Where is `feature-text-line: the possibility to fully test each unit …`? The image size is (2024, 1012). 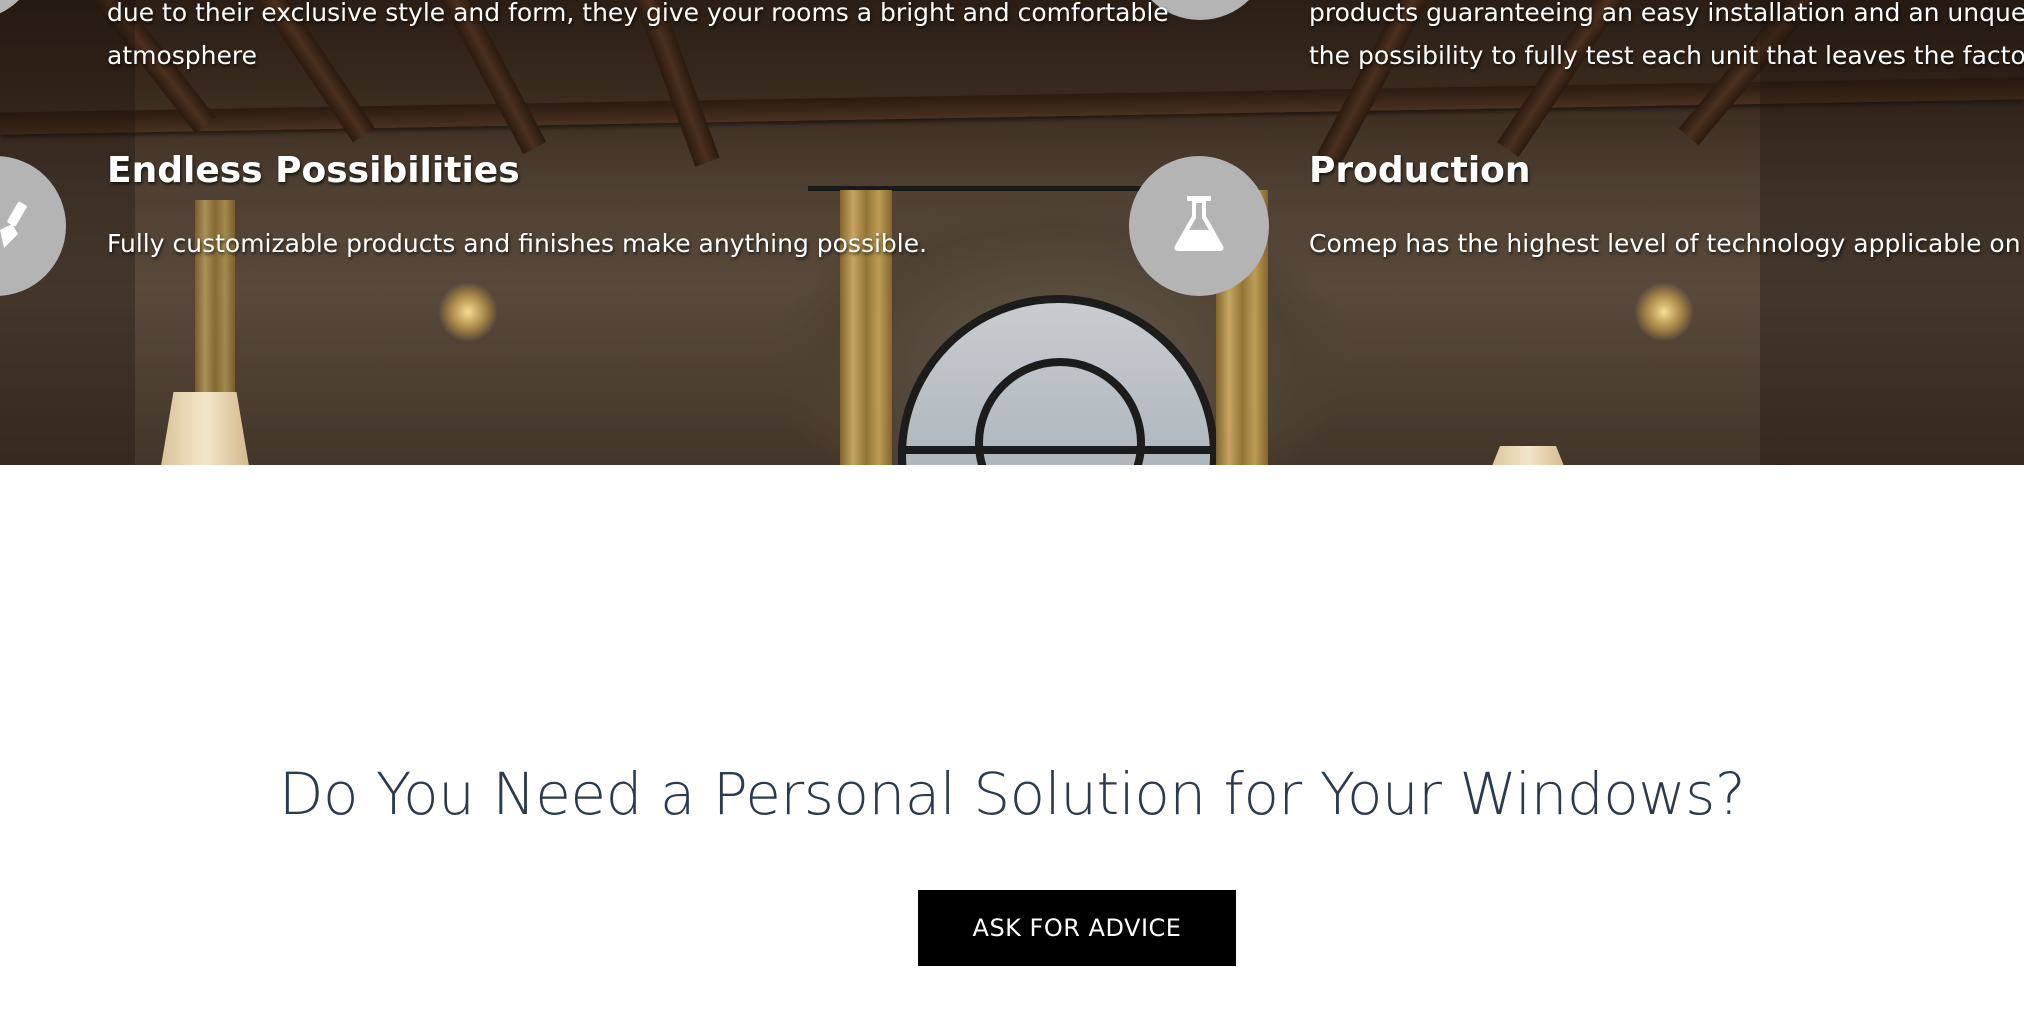
feature-text-line: the possibility to fully test each unit … is located at coordinates (1666, 55).